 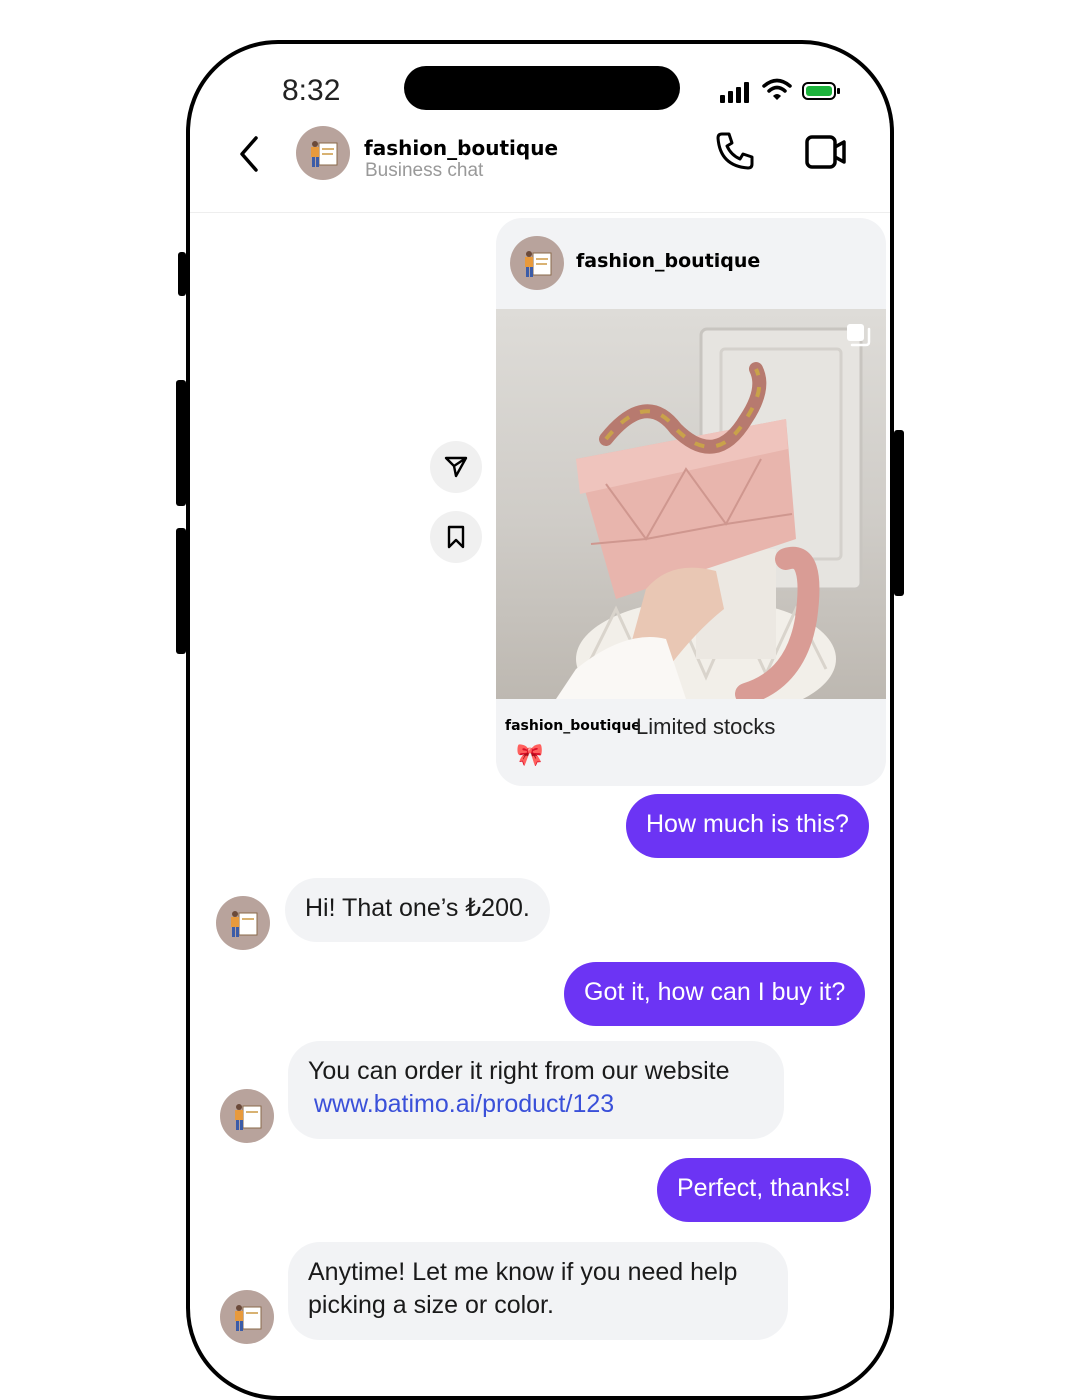 What do you see at coordinates (181, 591) in the screenshot?
I see `volume-down-button` at bounding box center [181, 591].